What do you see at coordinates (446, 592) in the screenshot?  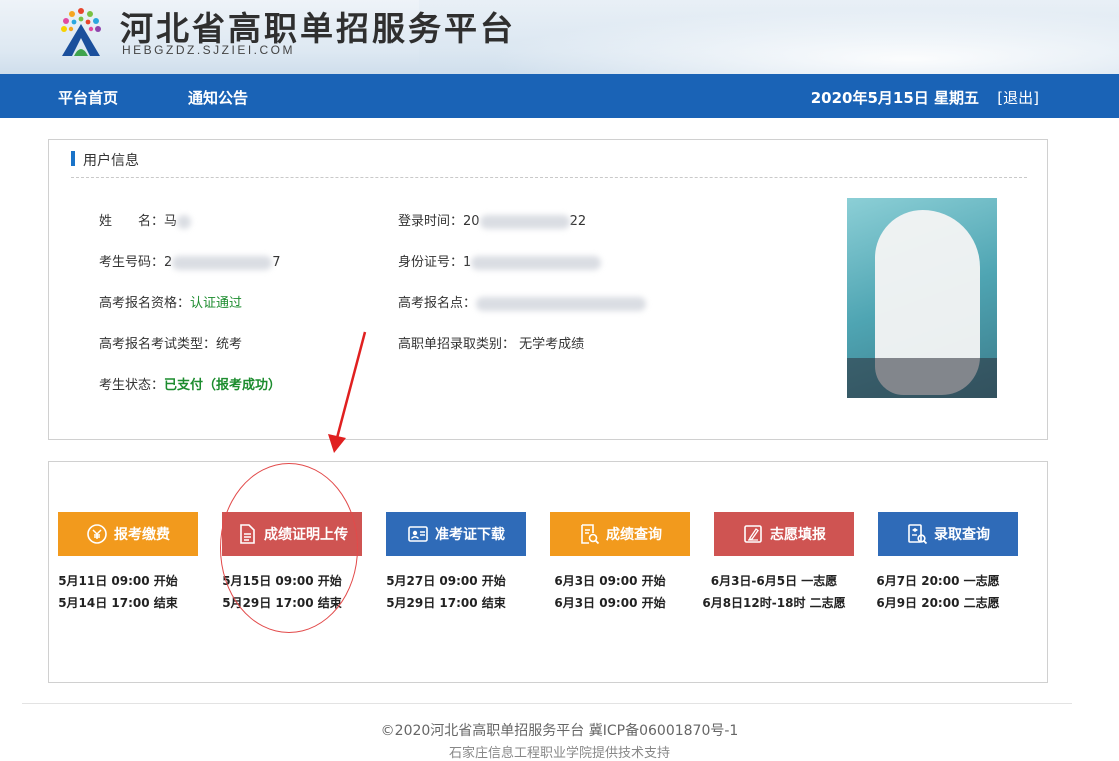 I see `admission-ticket-schedule: 5月27日 09:00 开始 5月29日 17:00 结束` at bounding box center [446, 592].